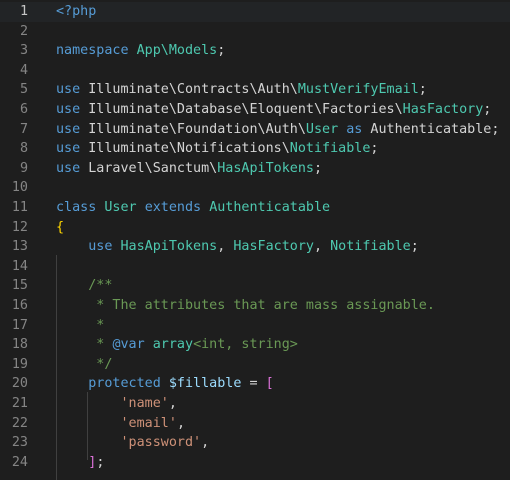 The width and height of the screenshot is (510, 480). I want to click on code-line: 3 namespace App\Models;, so click(255, 51).